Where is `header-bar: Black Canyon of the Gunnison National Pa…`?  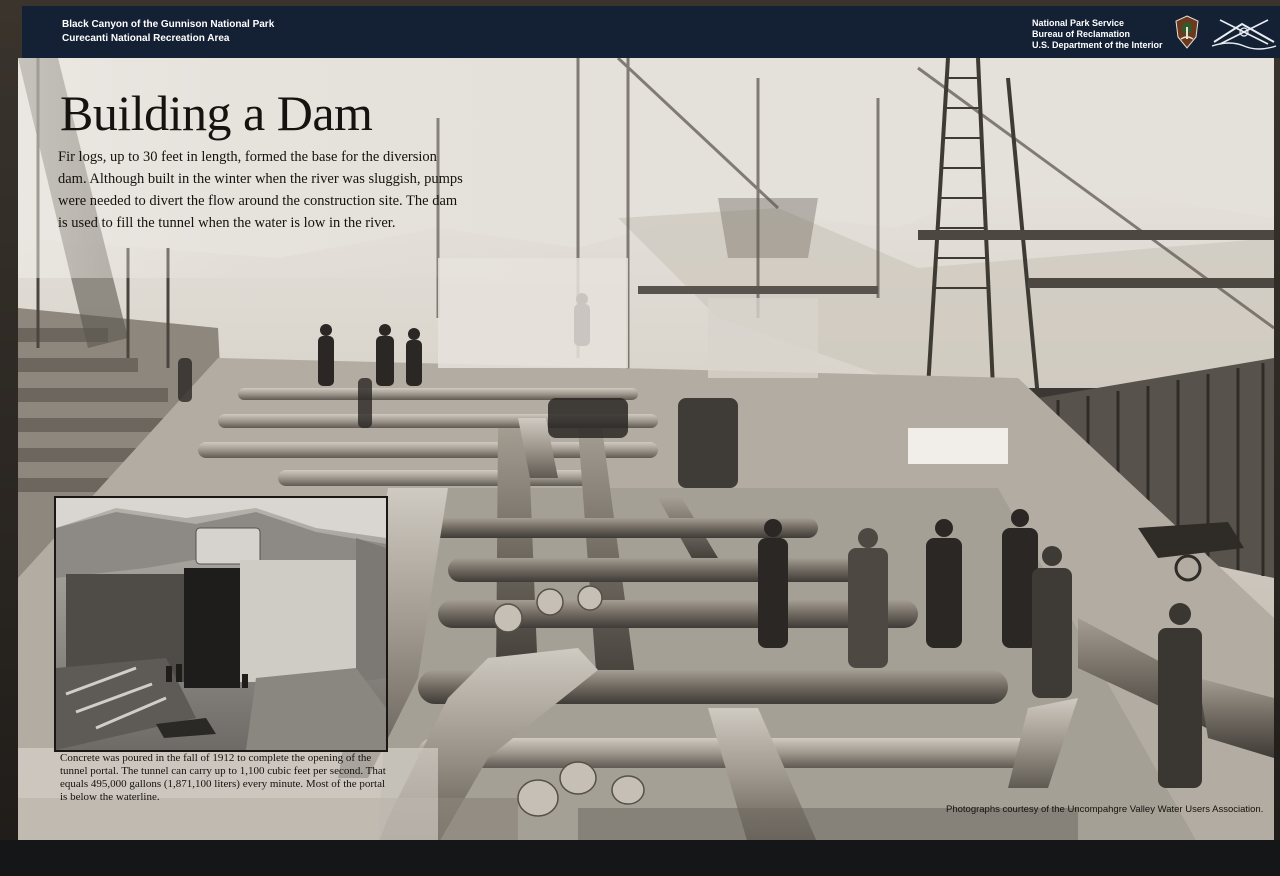 header-bar: Black Canyon of the Gunnison National Pa… is located at coordinates (651, 32).